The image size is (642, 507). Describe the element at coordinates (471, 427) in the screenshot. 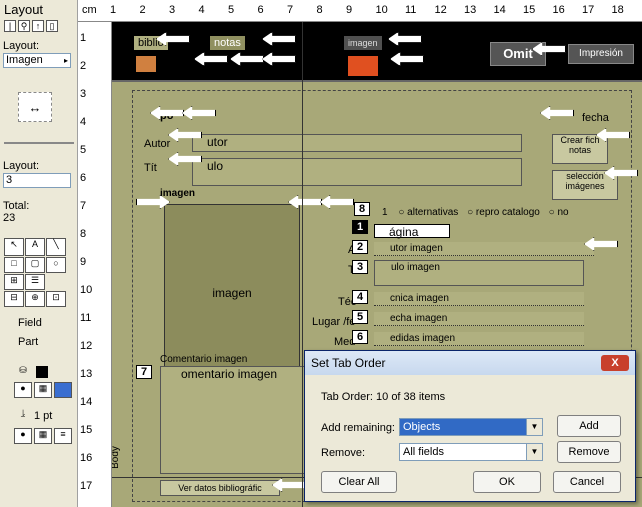

I see `add-remaining-select: Objects ▼` at that location.